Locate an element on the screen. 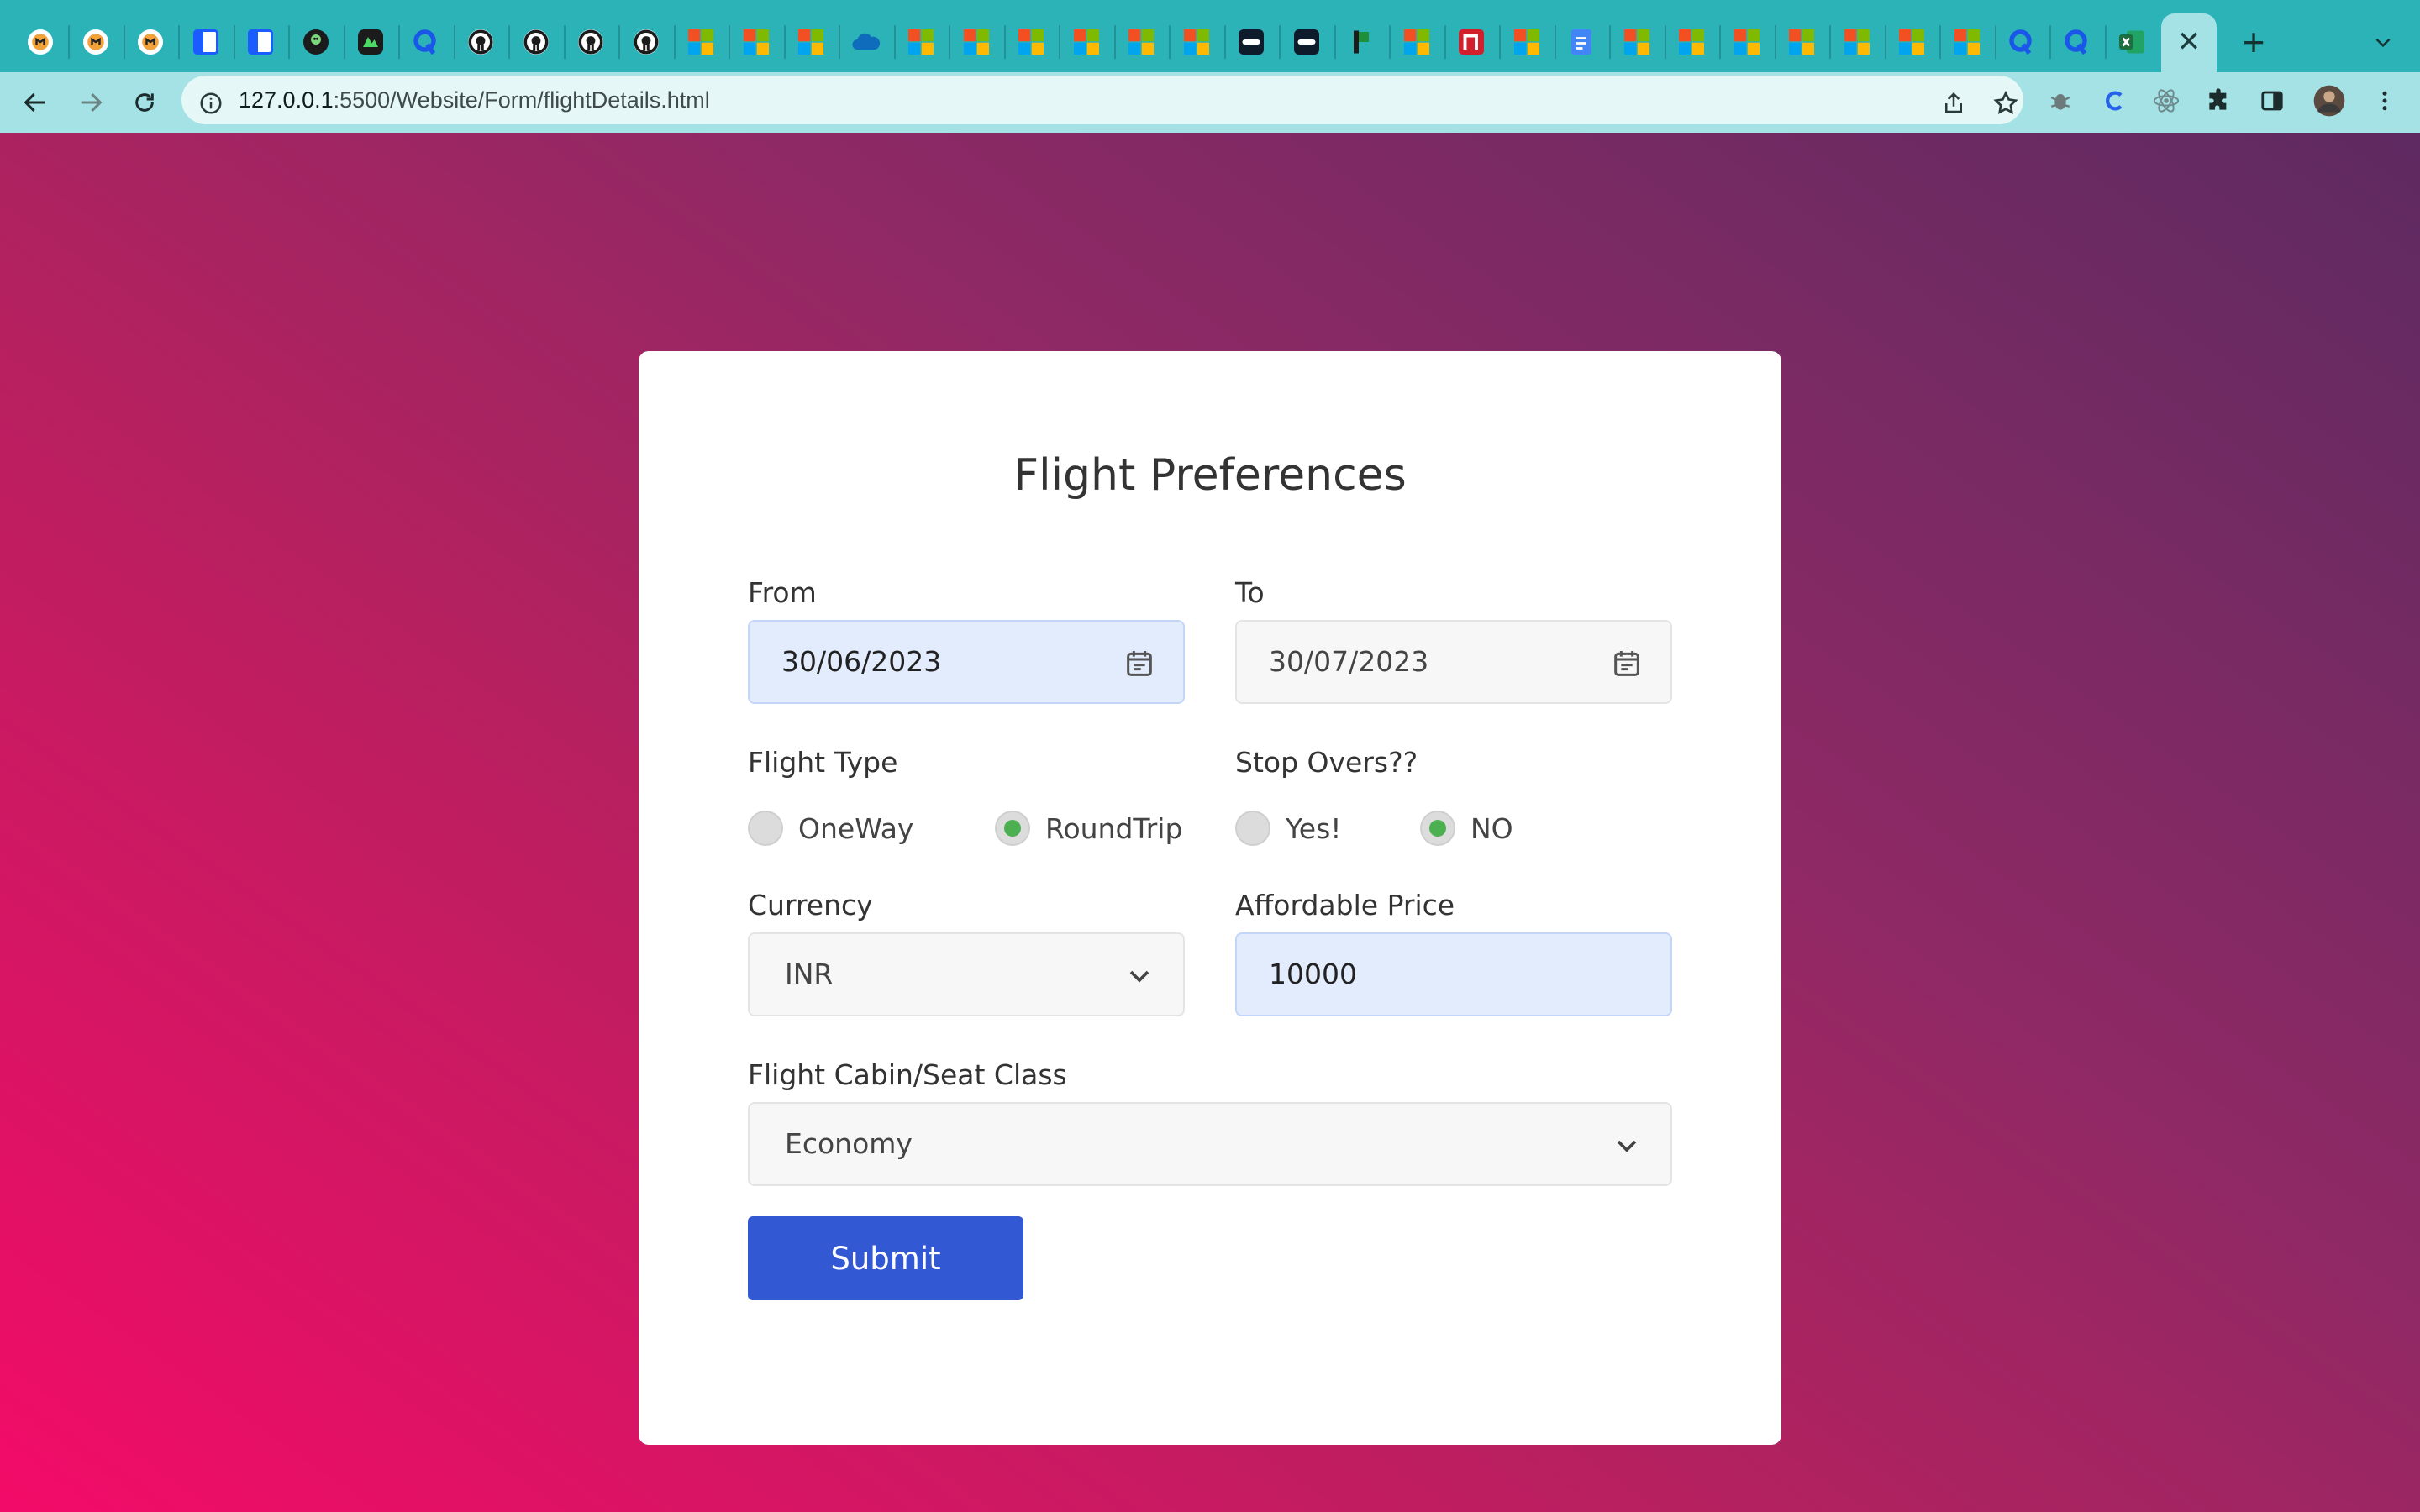 This screenshot has height=1512, width=2420. cabin-class-select: Economy is located at coordinates (1210, 1144).